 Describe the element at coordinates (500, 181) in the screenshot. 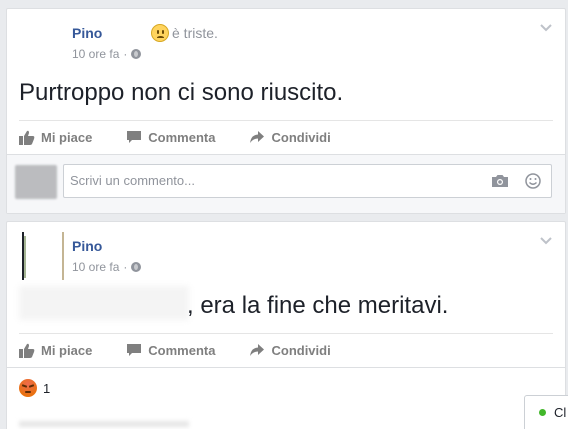

I see `camera-icon` at that location.